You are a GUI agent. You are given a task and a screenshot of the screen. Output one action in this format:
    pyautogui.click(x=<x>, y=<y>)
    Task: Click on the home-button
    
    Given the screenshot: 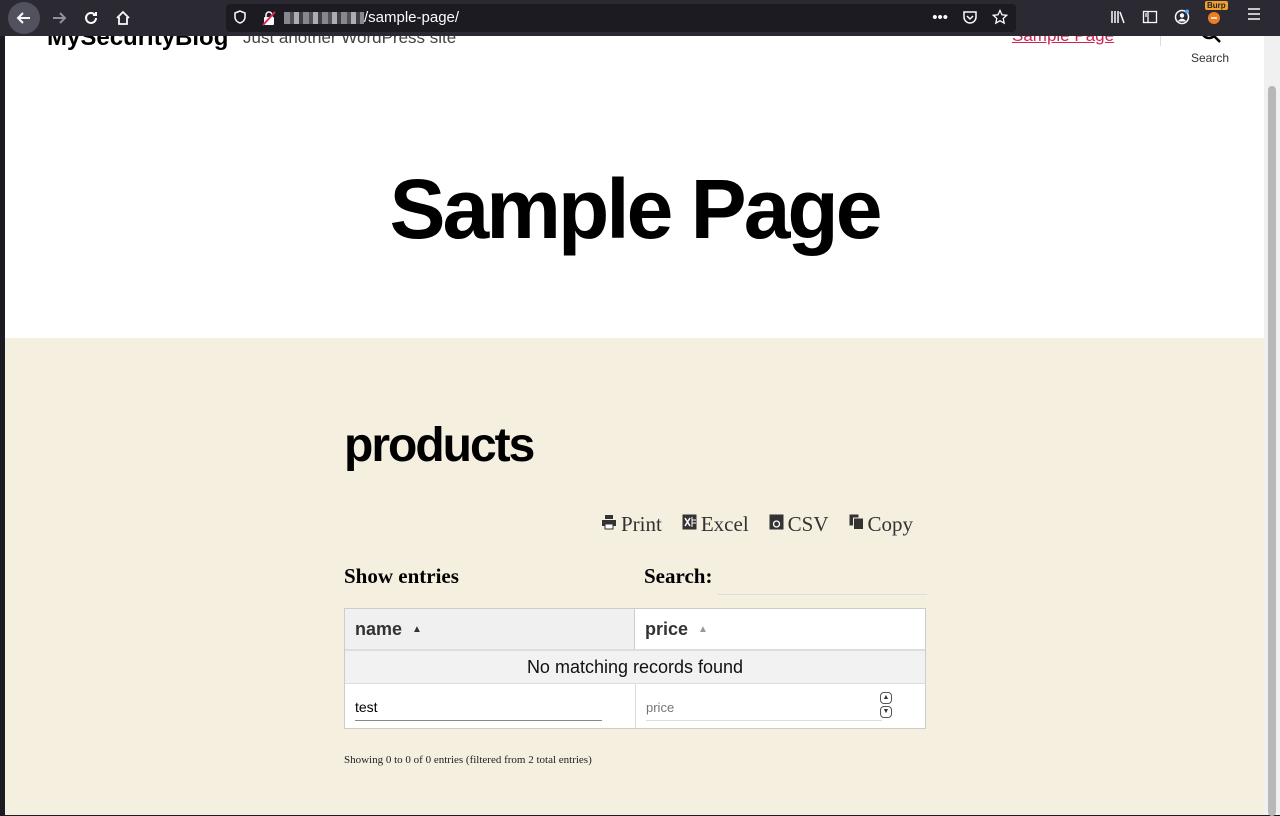 What is the action you would take?
    pyautogui.click(x=123, y=18)
    